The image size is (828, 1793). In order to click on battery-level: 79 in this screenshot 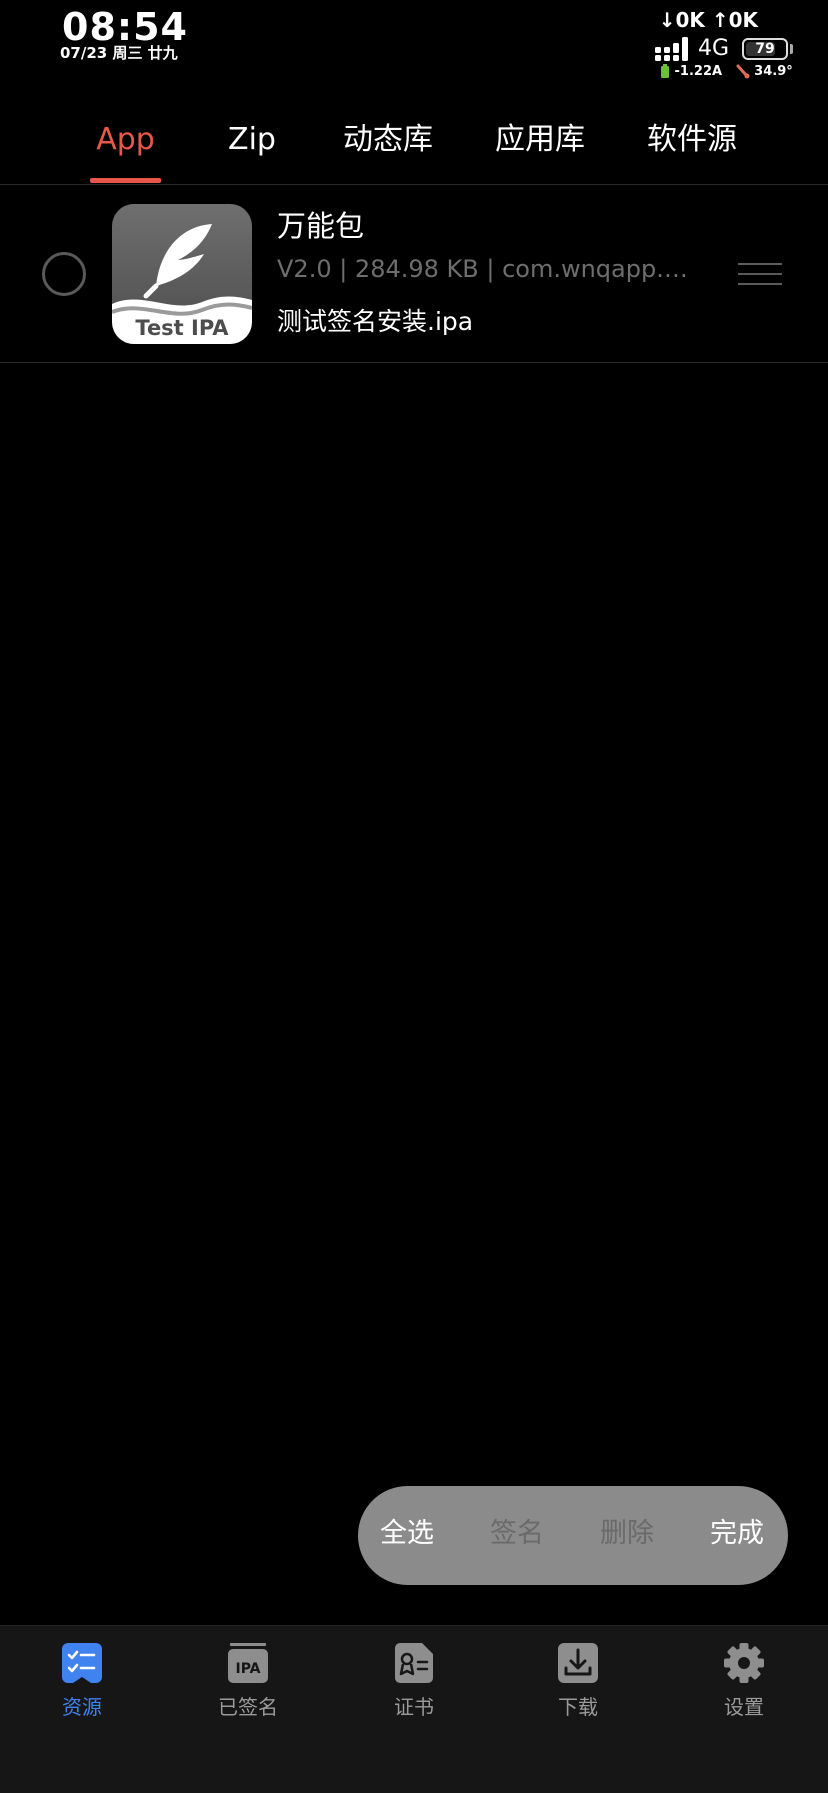, I will do `click(765, 49)`.